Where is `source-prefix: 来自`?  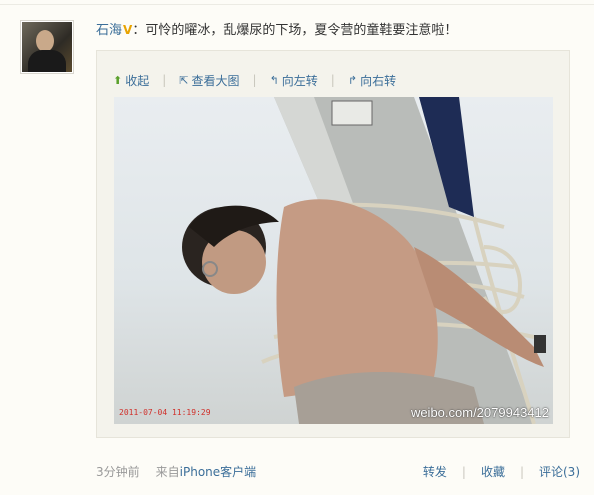
source-prefix: 来自 is located at coordinates (167, 472).